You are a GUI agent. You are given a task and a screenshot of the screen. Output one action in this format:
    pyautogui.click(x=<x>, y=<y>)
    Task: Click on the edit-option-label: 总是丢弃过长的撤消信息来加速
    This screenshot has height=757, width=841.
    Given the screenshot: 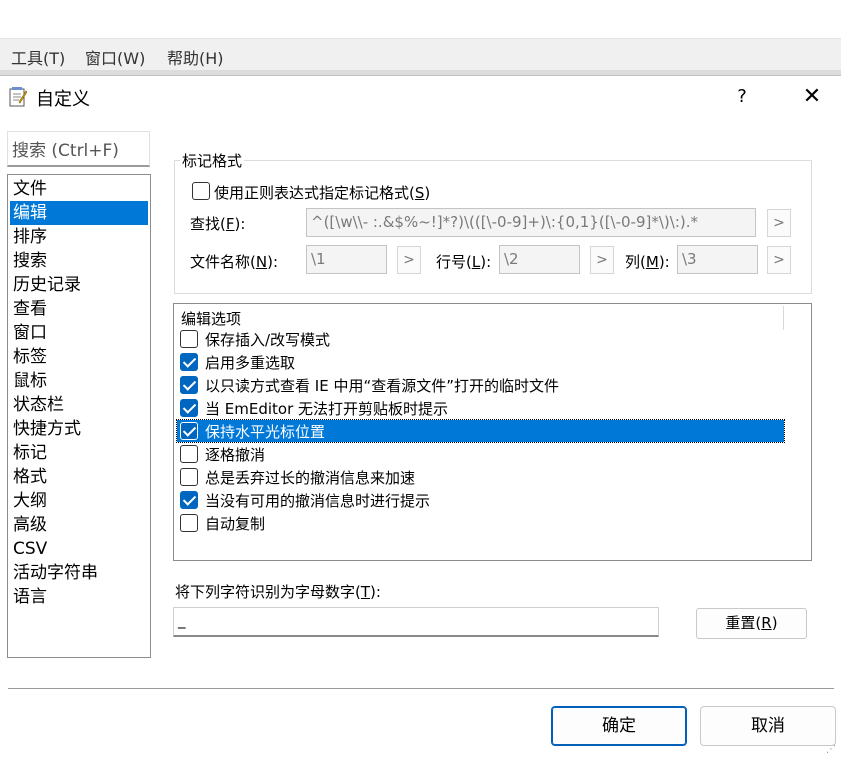 What is the action you would take?
    pyautogui.click(x=310, y=478)
    